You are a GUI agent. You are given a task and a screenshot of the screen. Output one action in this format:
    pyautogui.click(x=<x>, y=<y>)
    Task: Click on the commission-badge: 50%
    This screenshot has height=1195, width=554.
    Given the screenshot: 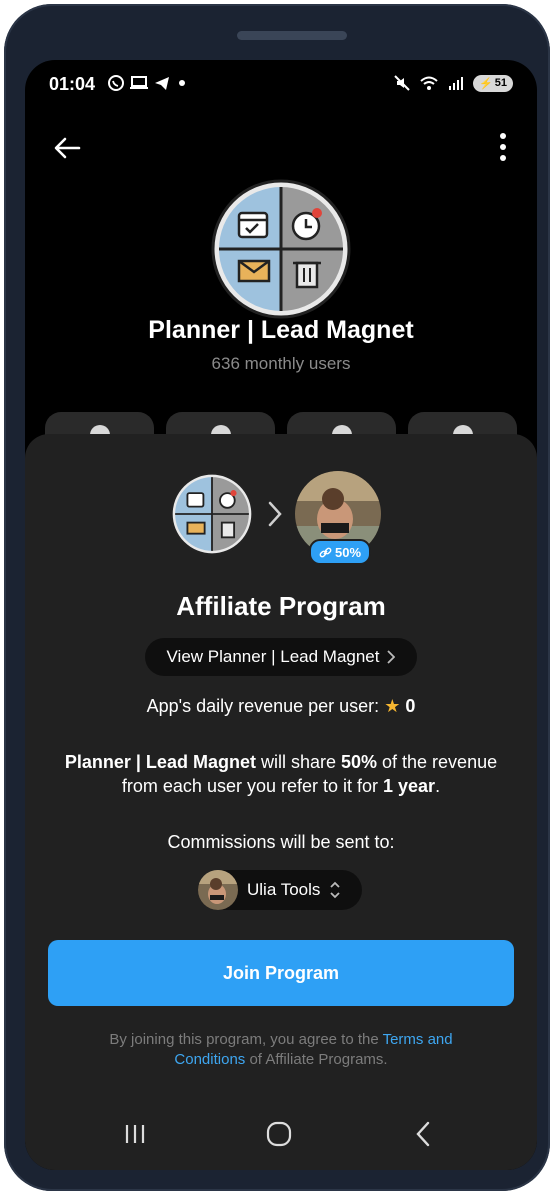 What is the action you would take?
    pyautogui.click(x=340, y=552)
    